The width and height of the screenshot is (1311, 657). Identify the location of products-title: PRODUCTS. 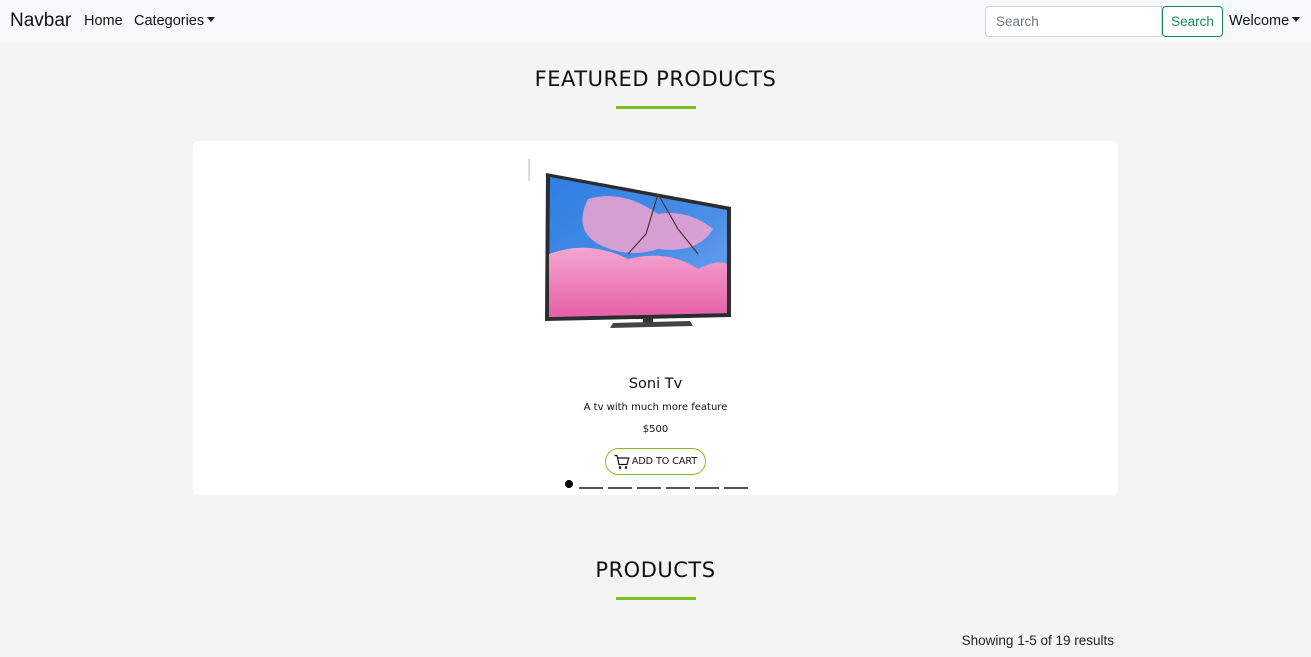
(655, 570).